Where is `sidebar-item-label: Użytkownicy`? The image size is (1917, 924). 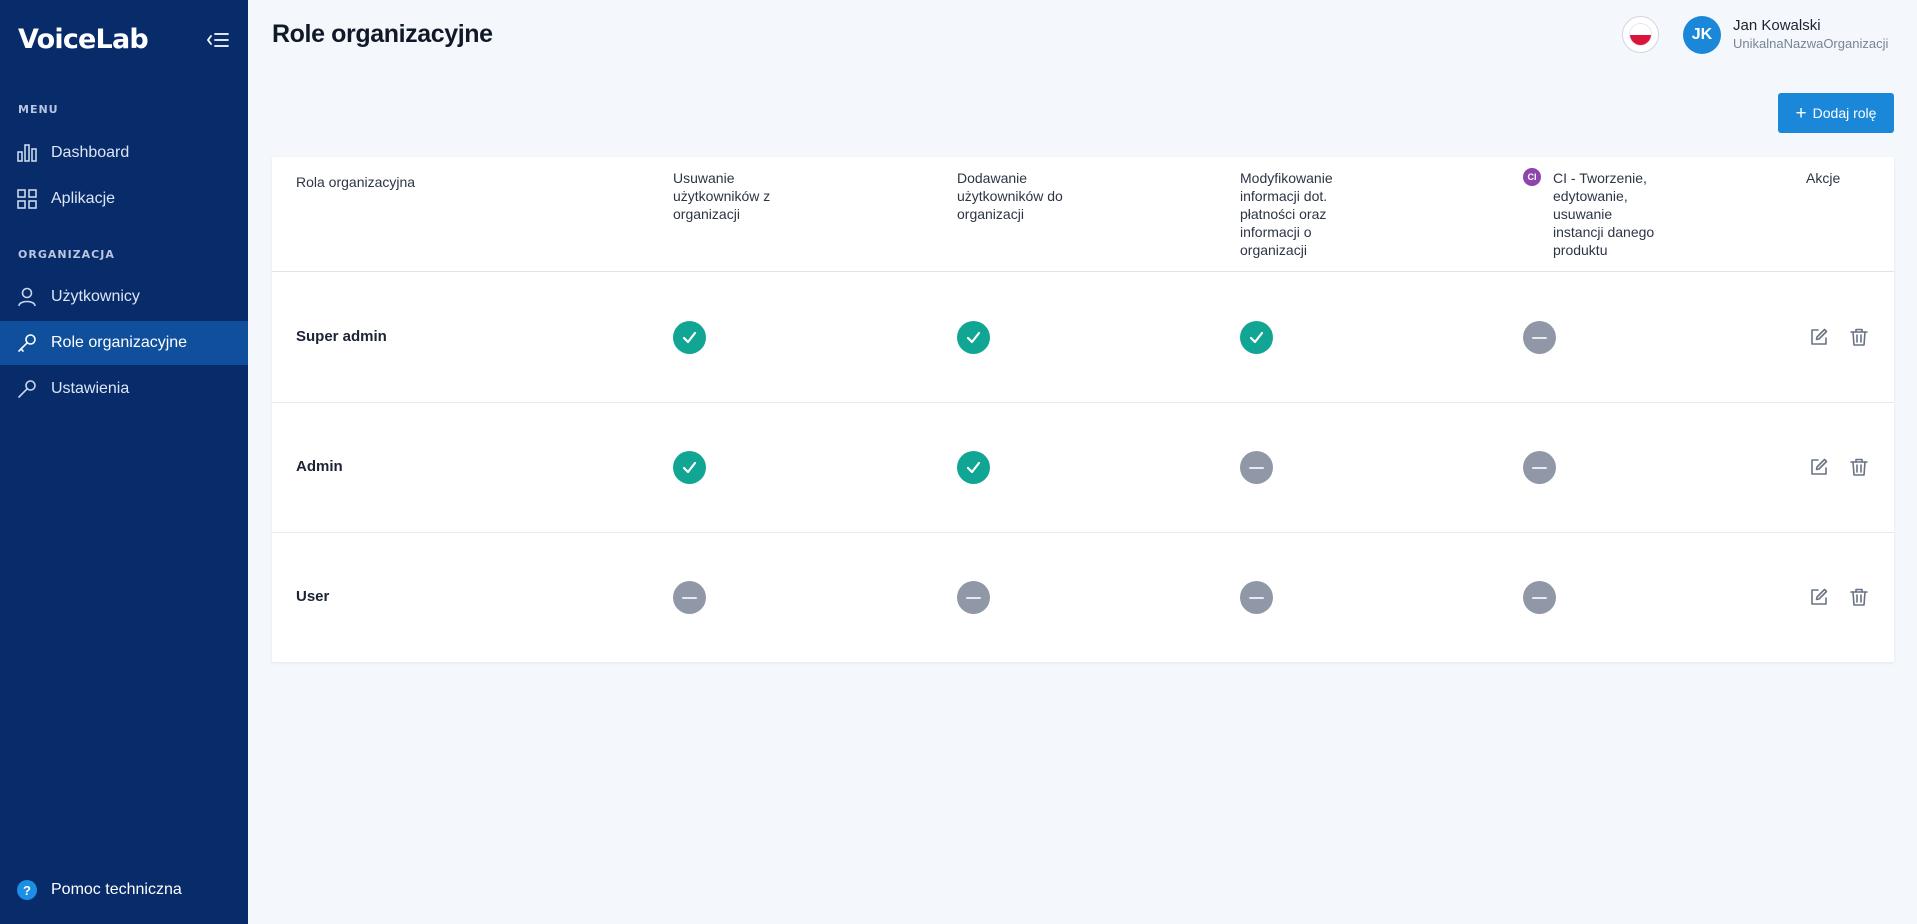 sidebar-item-label: Użytkownicy is located at coordinates (95, 296).